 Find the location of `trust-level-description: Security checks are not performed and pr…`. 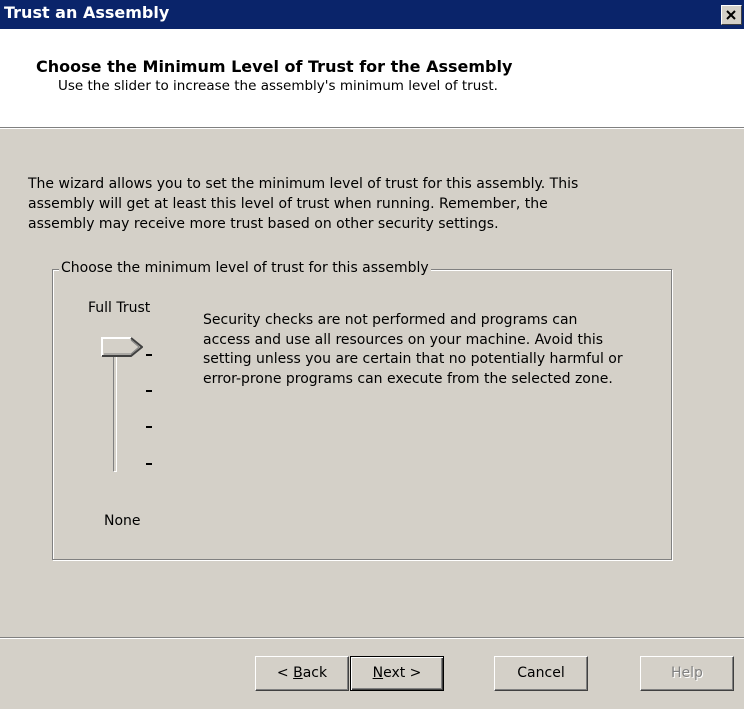

trust-level-description: Security checks are not performed and pr… is located at coordinates (433, 350).